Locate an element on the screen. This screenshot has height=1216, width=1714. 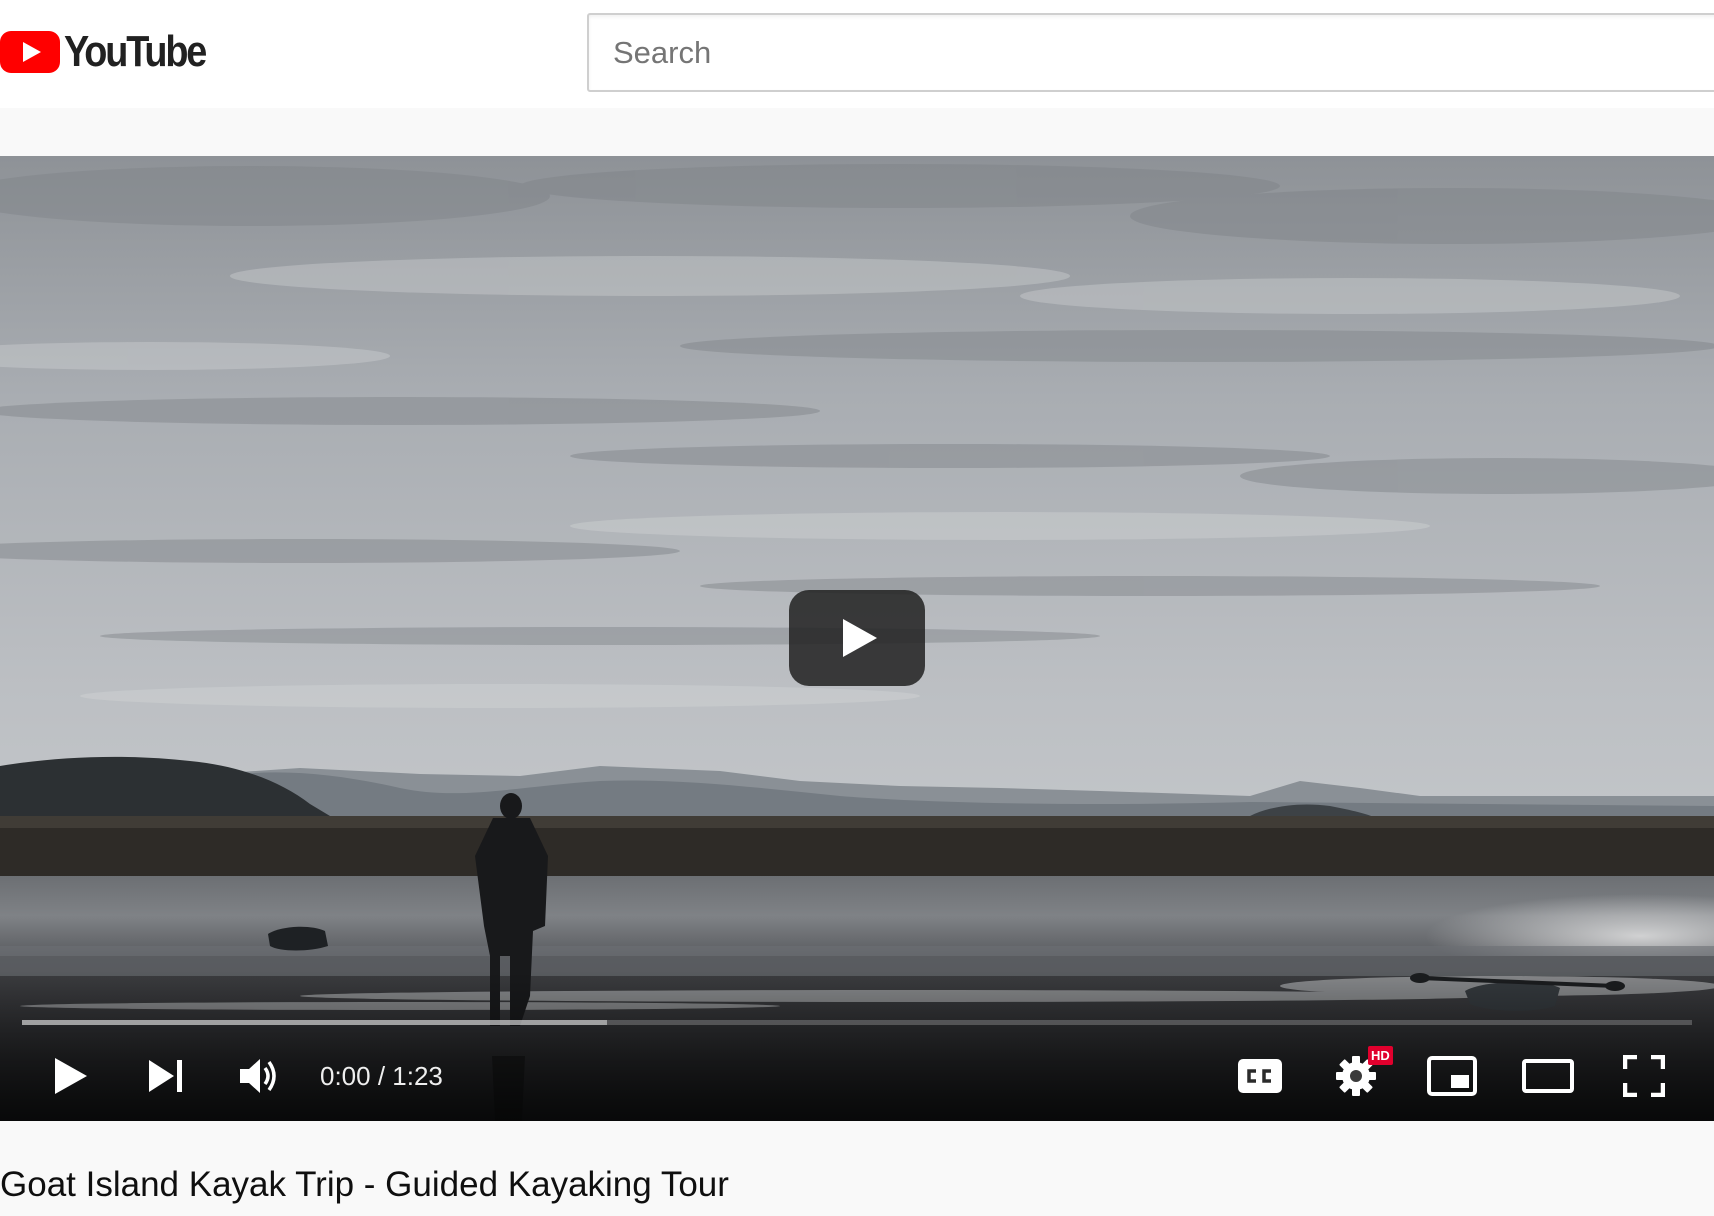
volume-icon is located at coordinates (258, 1076).